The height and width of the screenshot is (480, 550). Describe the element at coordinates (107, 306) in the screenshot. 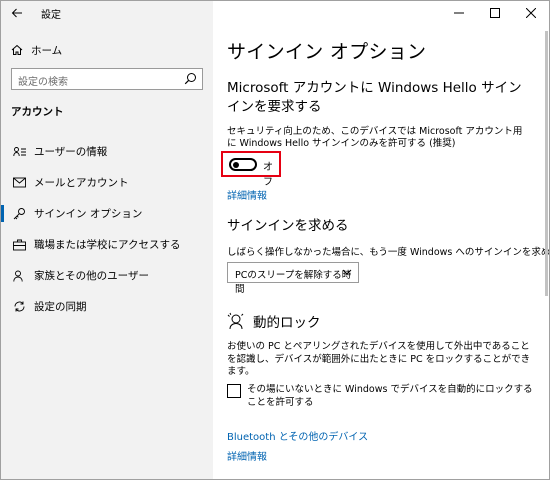

I see `sidebar-item-sync-settings: 設定の同期` at that location.